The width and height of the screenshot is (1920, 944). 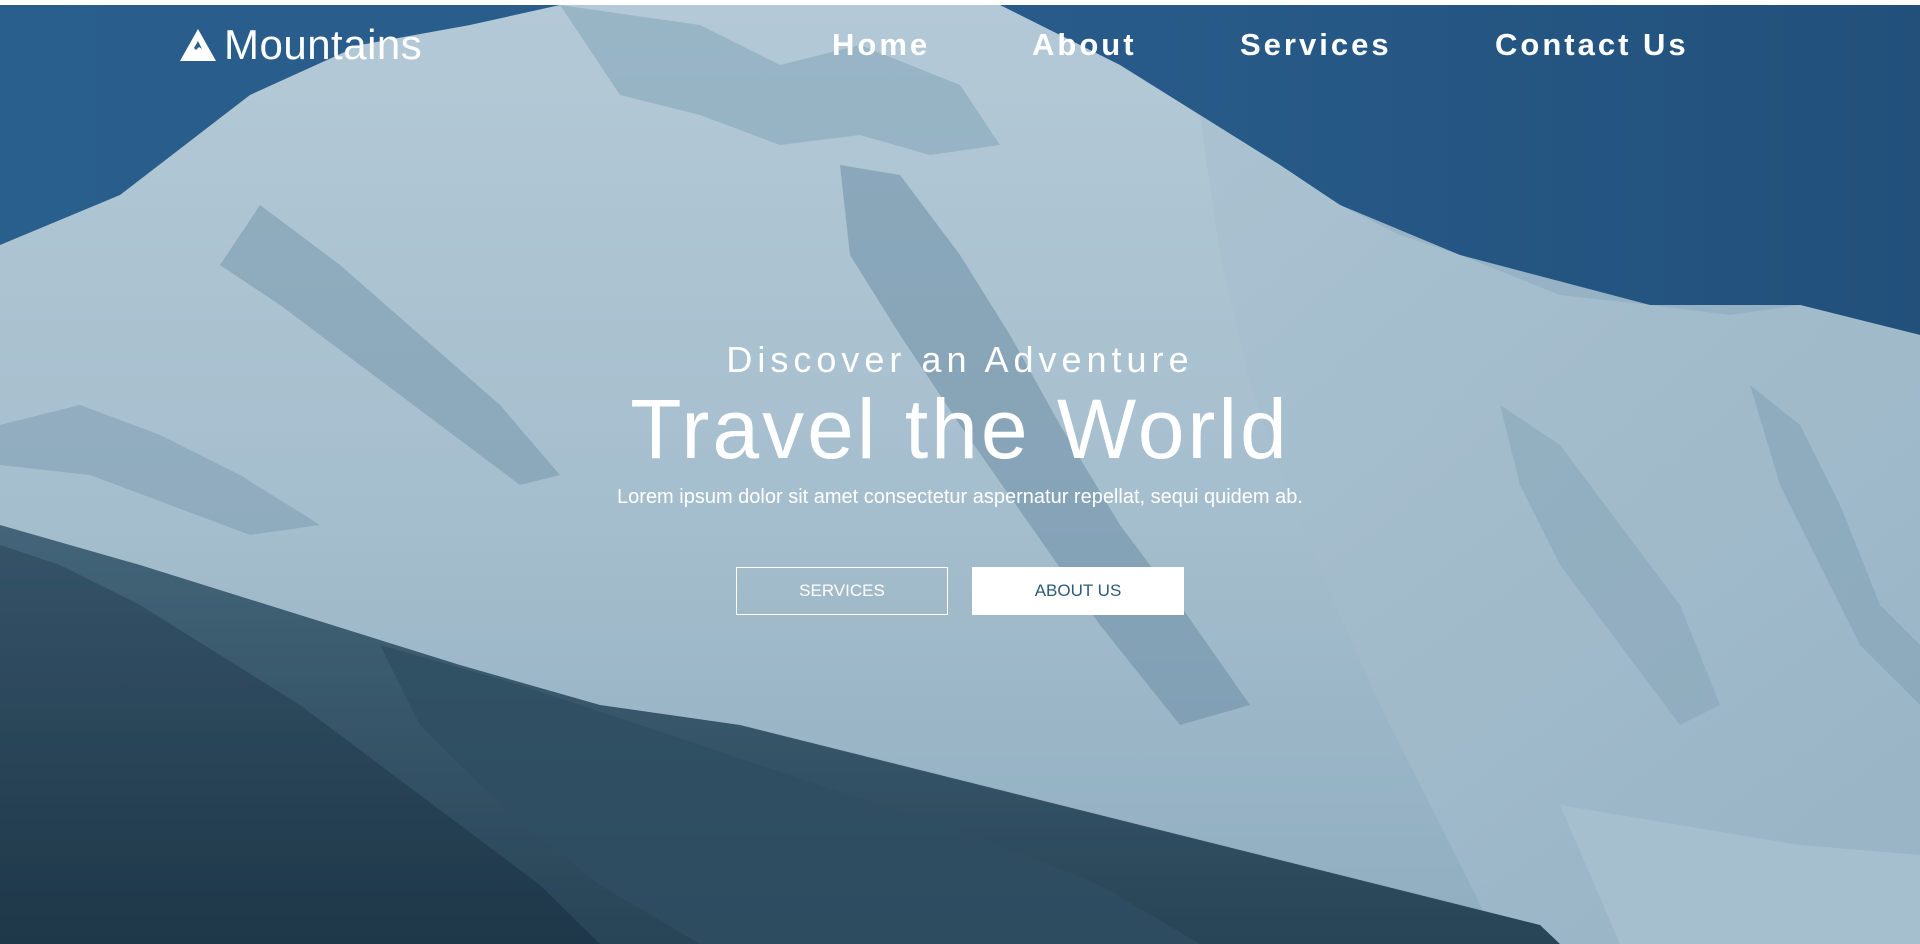 I want to click on services-button: SERVICES, so click(x=842, y=591).